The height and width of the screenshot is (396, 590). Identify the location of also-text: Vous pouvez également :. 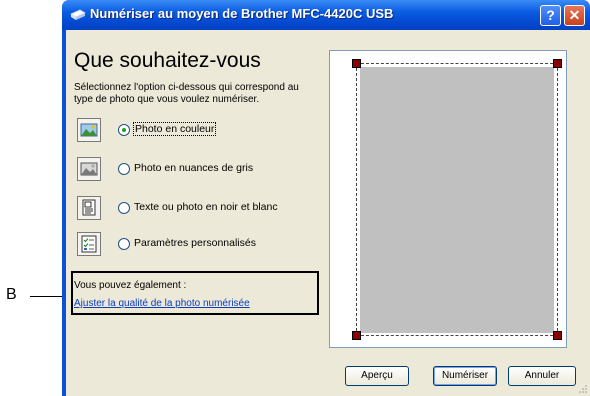
(130, 285).